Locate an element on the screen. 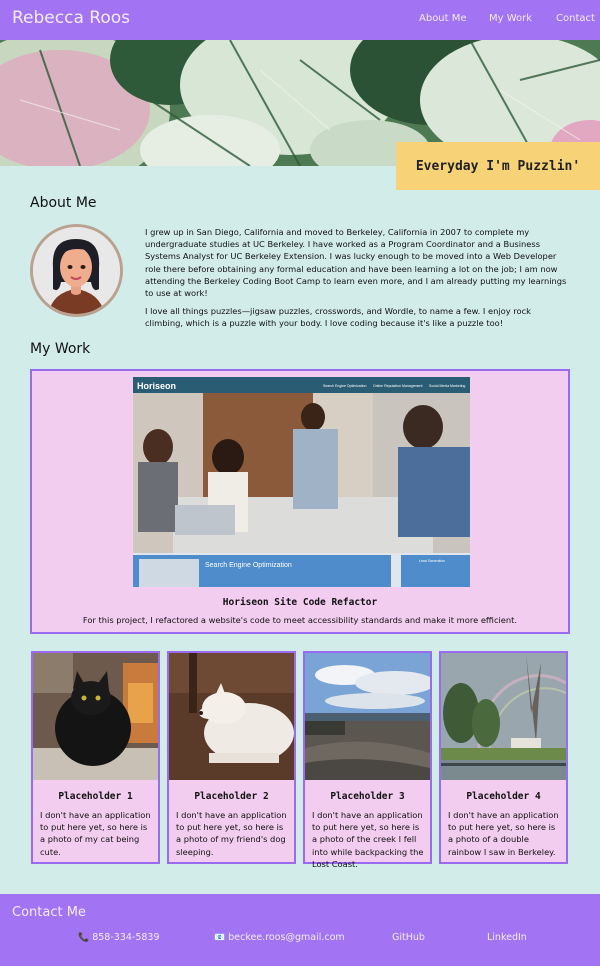 This screenshot has height=966, width=600. phone-link: 📞 858-334-5839 is located at coordinates (119, 937).